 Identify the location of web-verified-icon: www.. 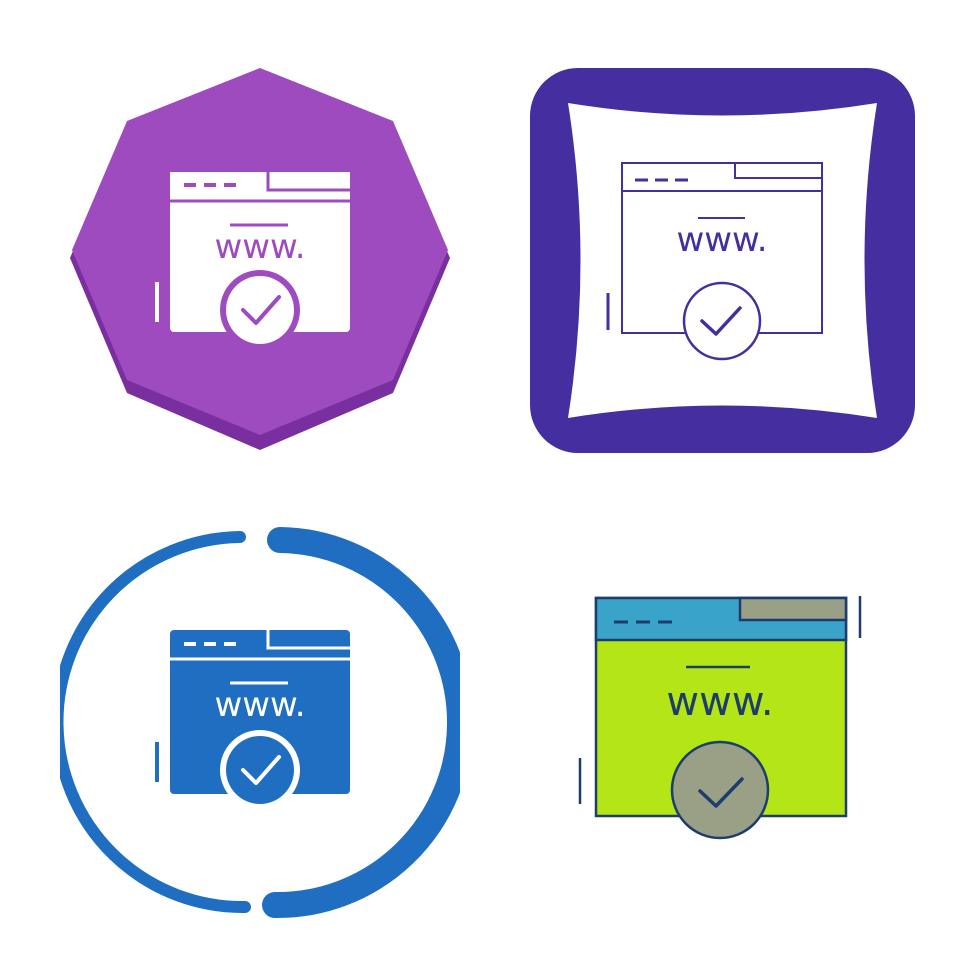
(720, 718).